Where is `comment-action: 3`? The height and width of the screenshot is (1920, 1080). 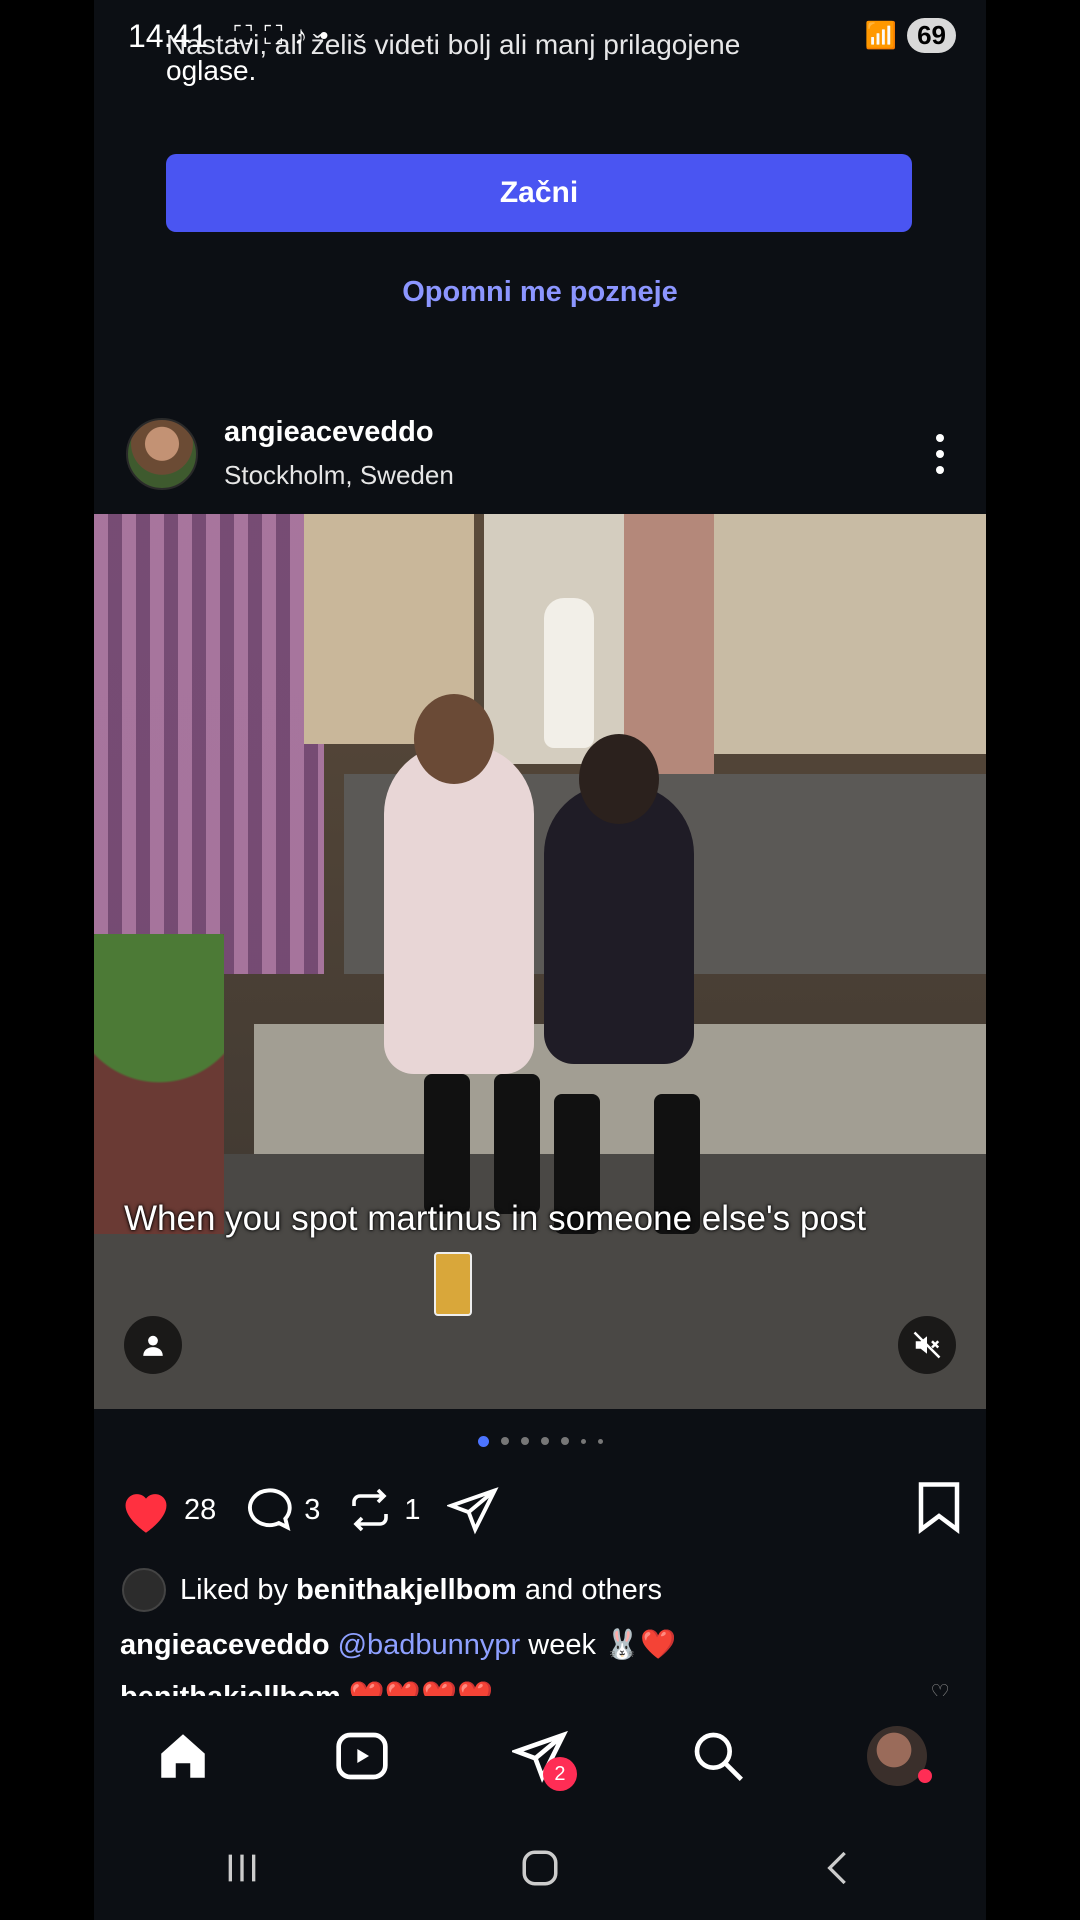 comment-action: 3 is located at coordinates (281, 1510).